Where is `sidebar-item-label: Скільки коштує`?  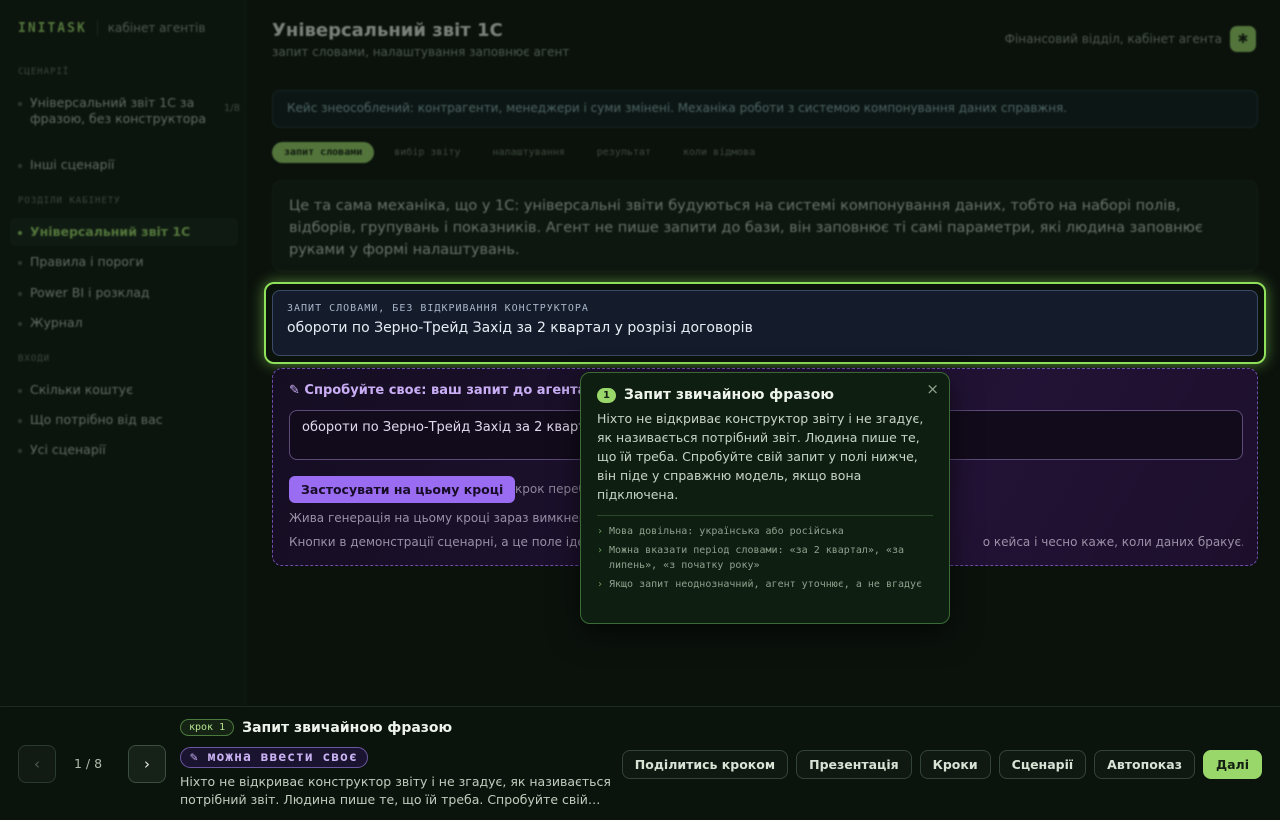 sidebar-item-label: Скільки коштує is located at coordinates (81, 389).